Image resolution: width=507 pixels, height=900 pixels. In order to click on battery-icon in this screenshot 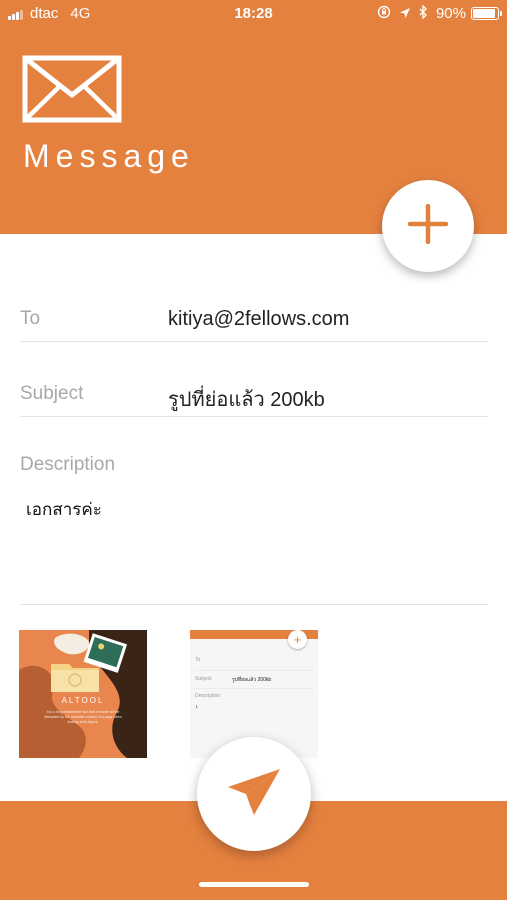, I will do `click(486, 13)`.